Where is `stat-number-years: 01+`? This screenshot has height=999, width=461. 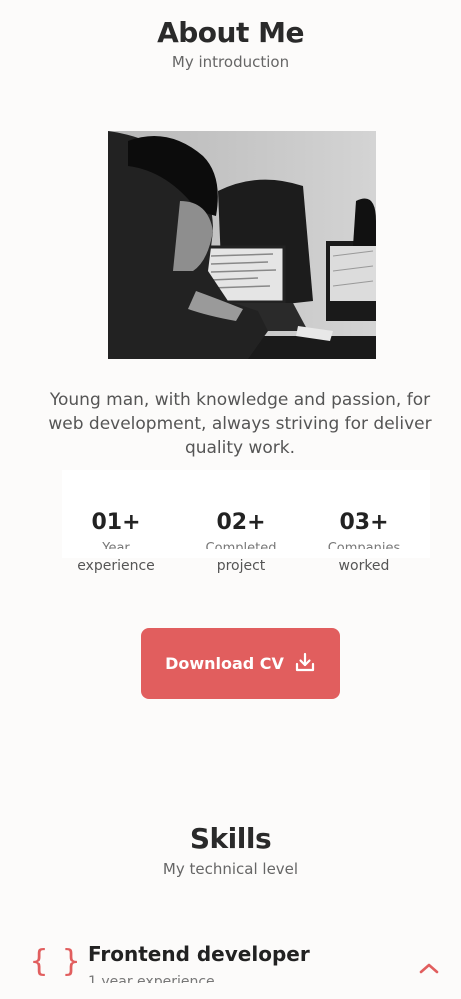
stat-number-years: 01+ is located at coordinates (116, 522).